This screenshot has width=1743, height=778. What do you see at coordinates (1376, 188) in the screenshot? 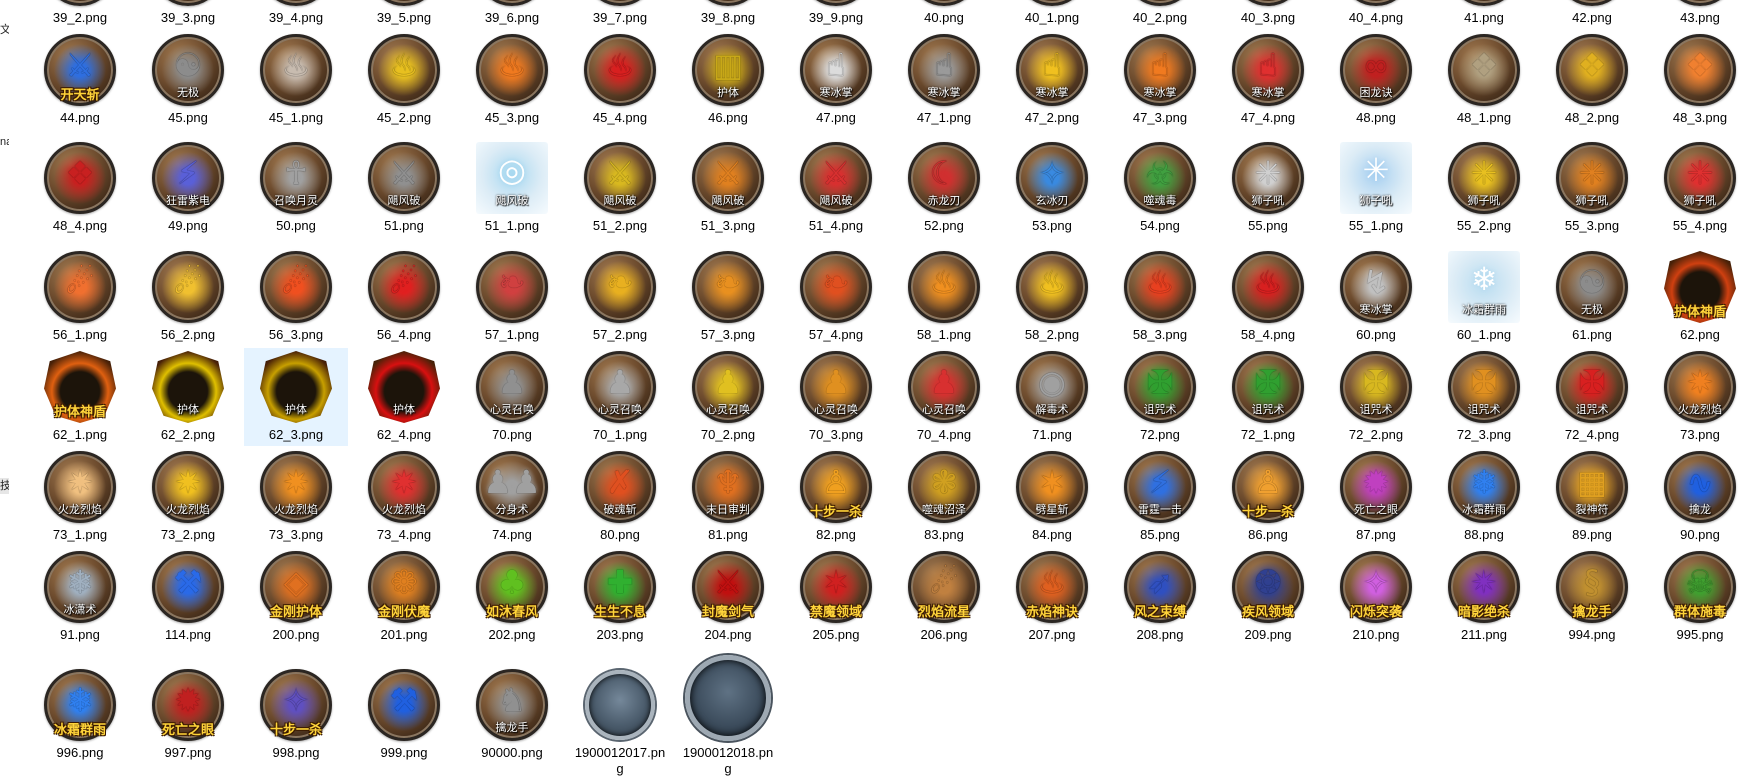
I see `file-item: ✳ 狮子吼 55_1.png` at bounding box center [1376, 188].